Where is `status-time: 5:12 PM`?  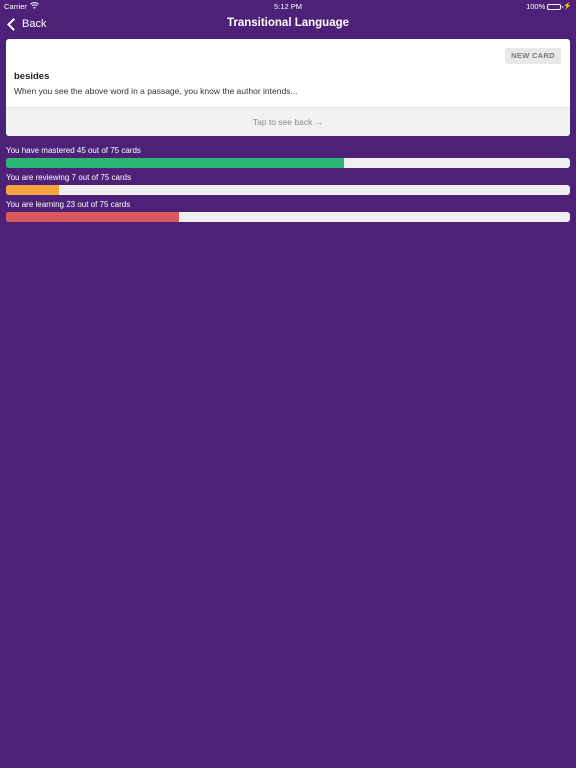
status-time: 5:12 PM is located at coordinates (288, 6).